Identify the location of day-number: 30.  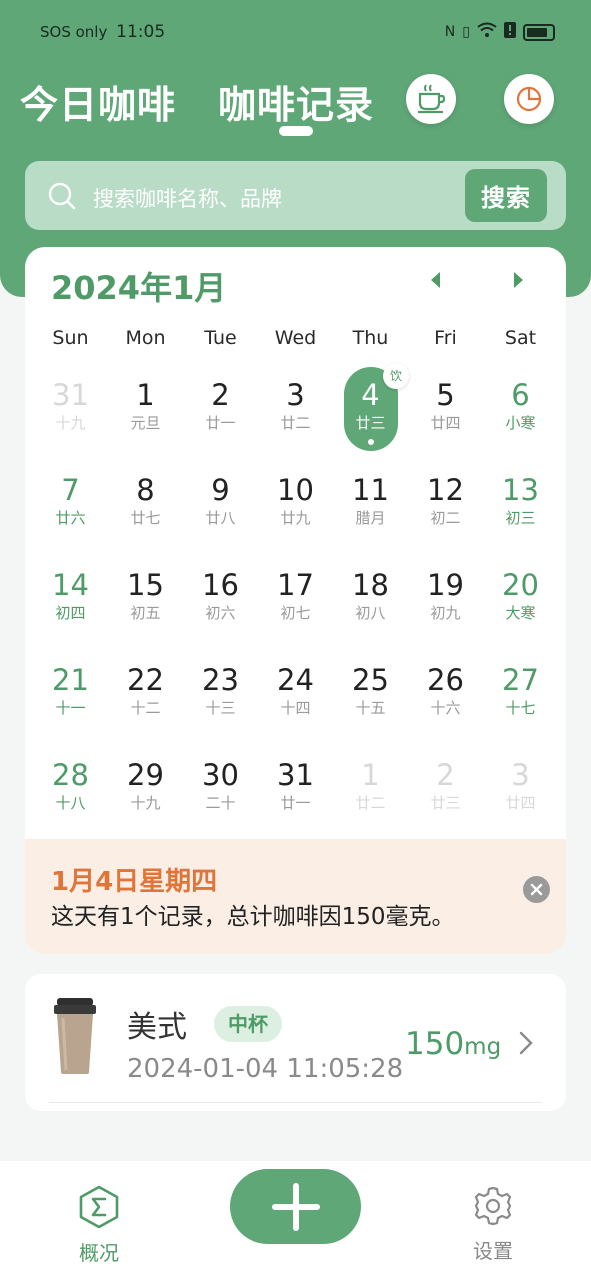
(220, 775).